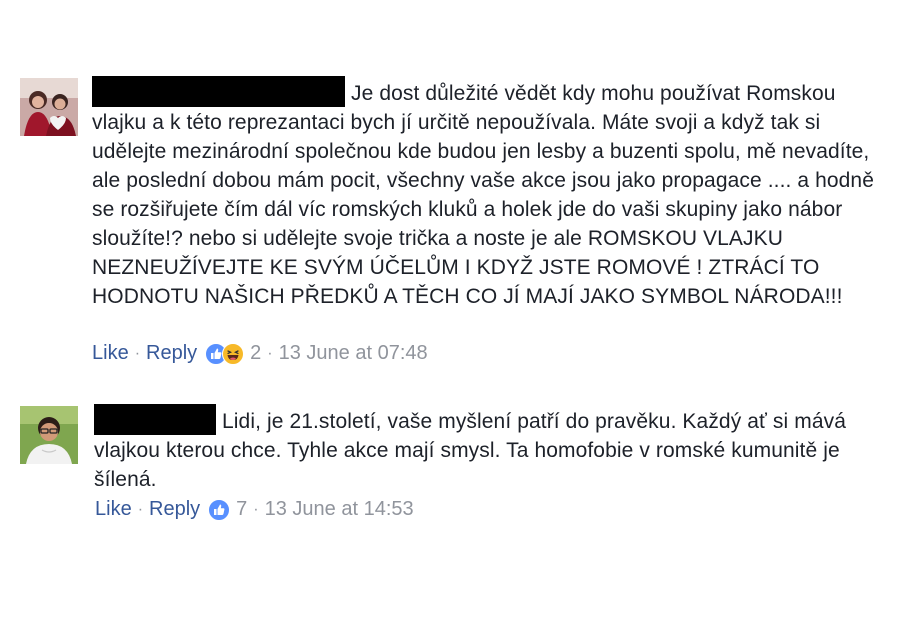 This screenshot has height=636, width=900. I want to click on reaction-count: 2, so click(255, 353).